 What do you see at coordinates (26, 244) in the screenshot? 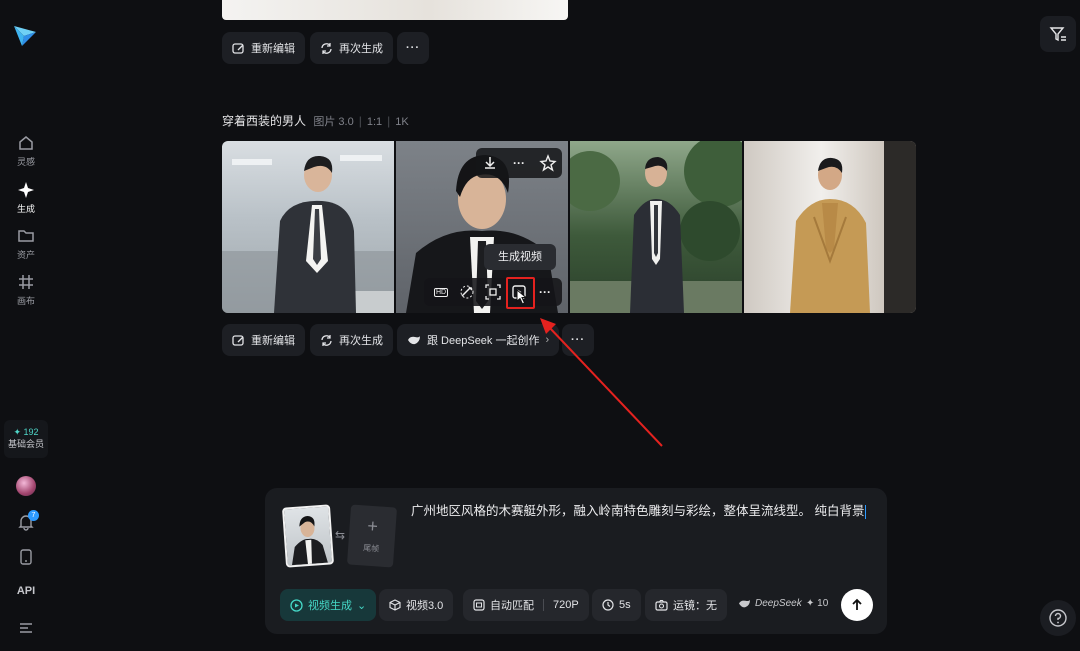
I see `sidebar-item-assets: 资产` at bounding box center [26, 244].